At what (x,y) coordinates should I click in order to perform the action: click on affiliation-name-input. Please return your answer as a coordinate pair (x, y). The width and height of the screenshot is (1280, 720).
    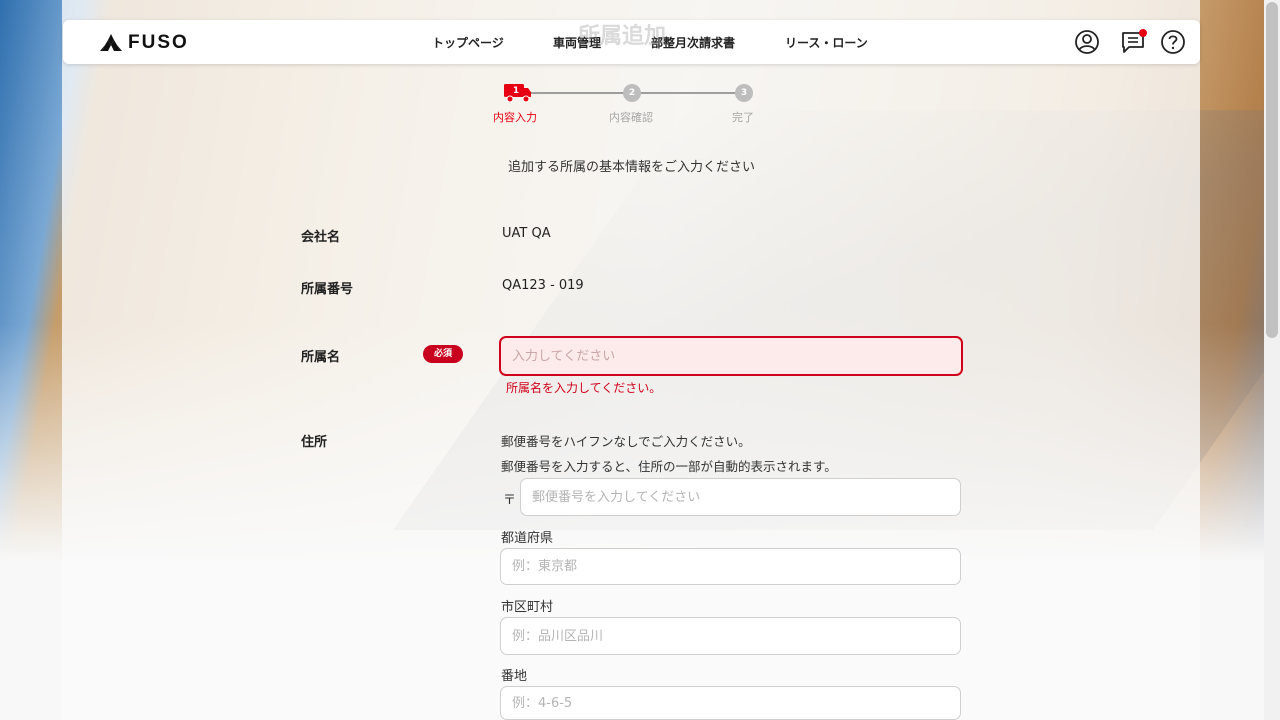
    Looking at the image, I should click on (731, 356).